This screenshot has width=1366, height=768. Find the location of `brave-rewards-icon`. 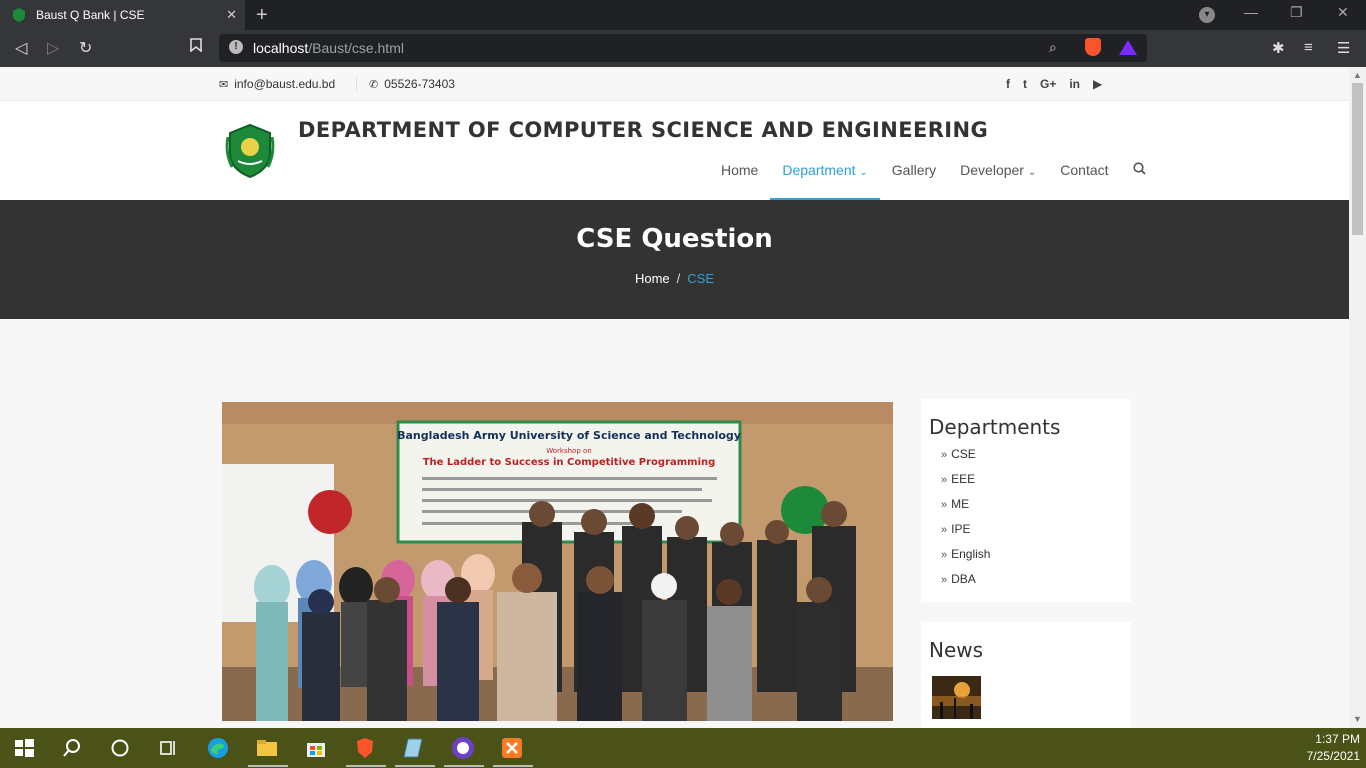

brave-rewards-icon is located at coordinates (1128, 47).